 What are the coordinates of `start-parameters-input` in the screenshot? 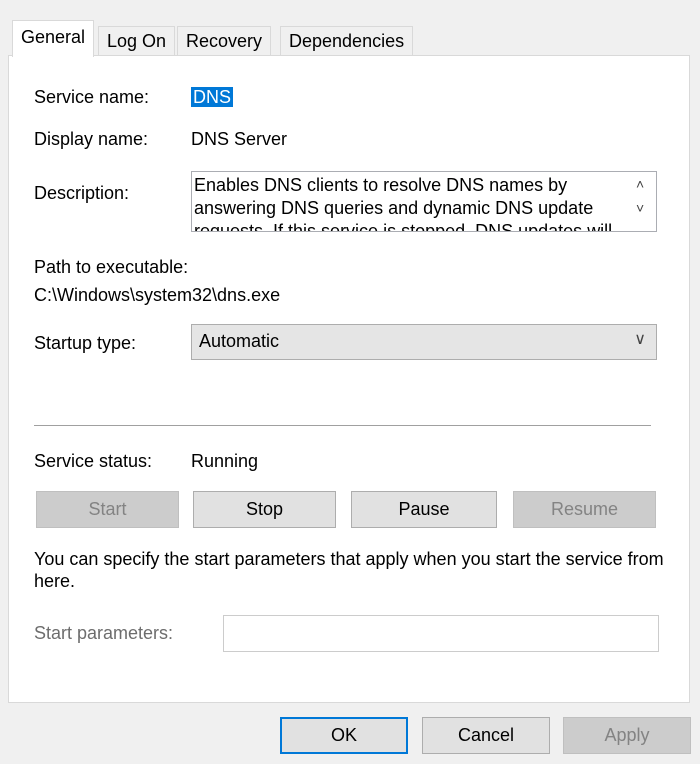 It's located at (441, 633).